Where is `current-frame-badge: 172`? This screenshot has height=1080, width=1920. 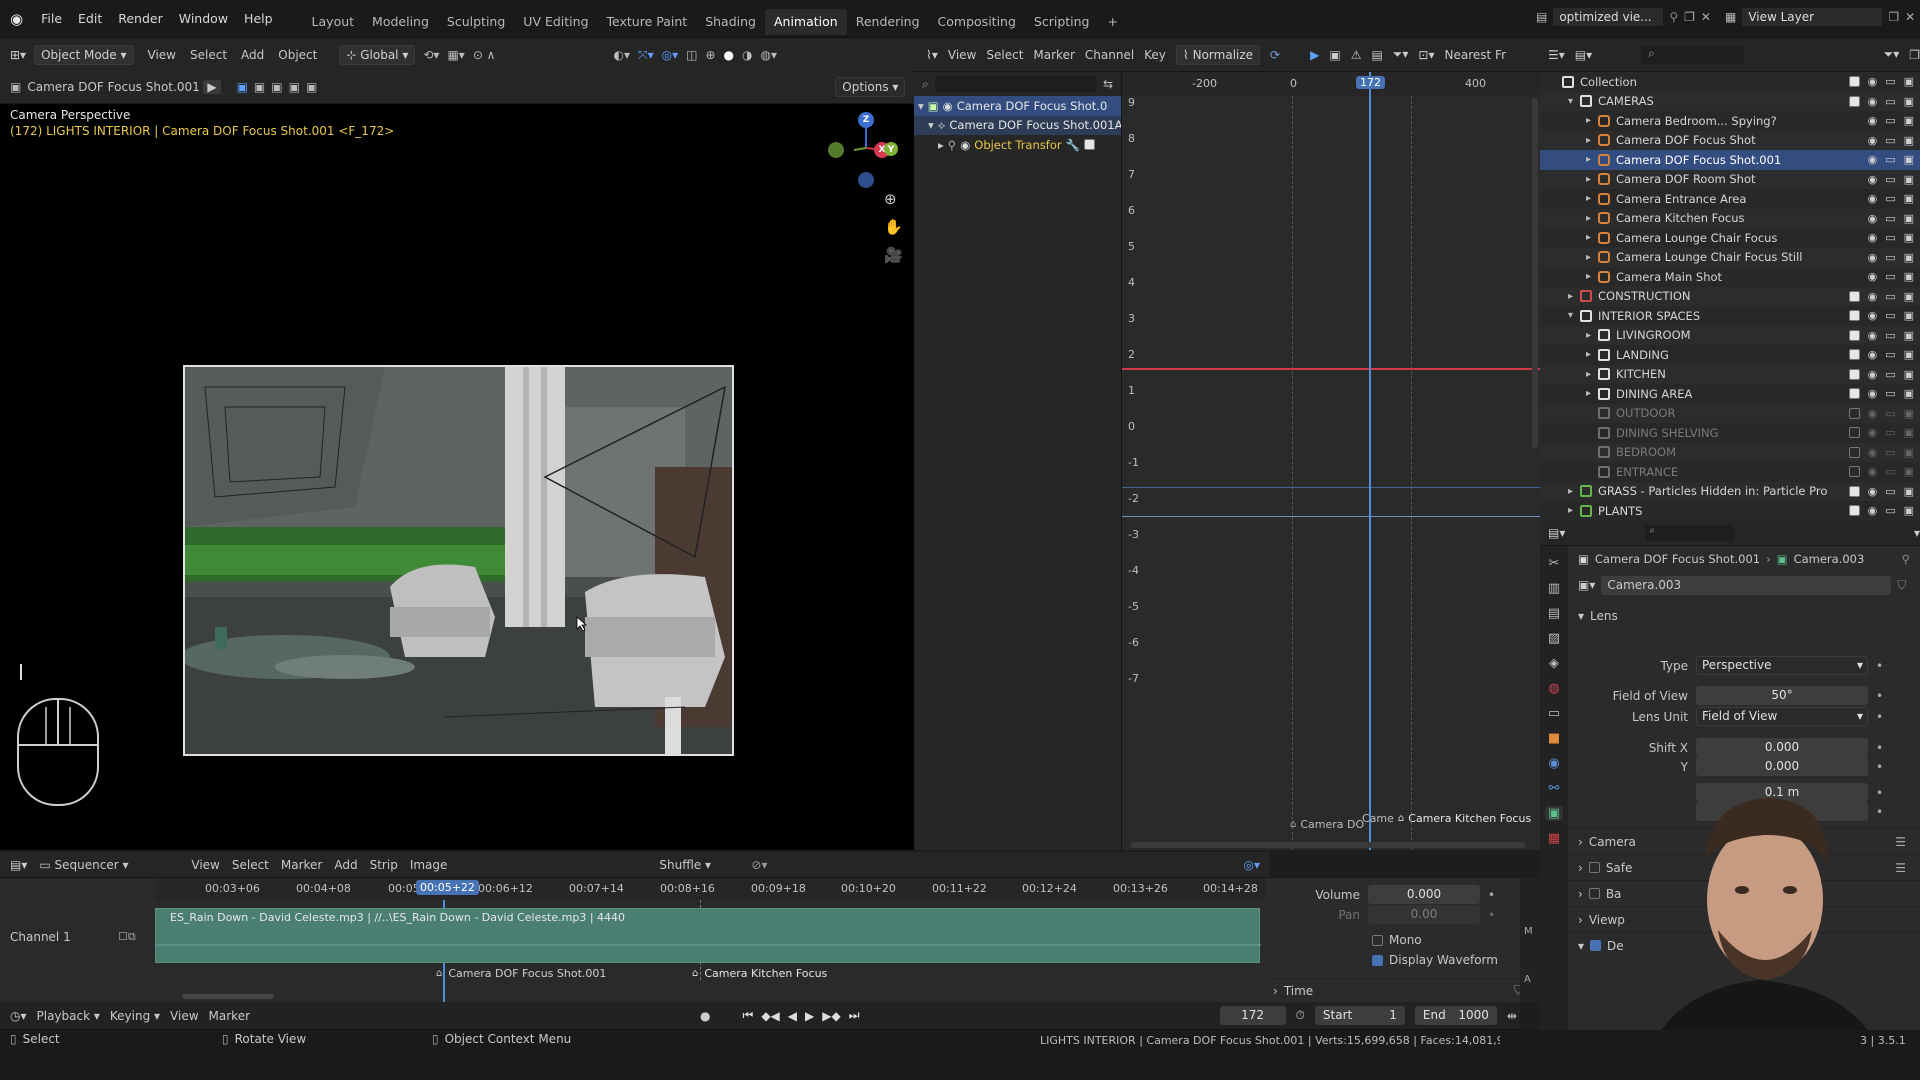
current-frame-badge: 172 is located at coordinates (1370, 82).